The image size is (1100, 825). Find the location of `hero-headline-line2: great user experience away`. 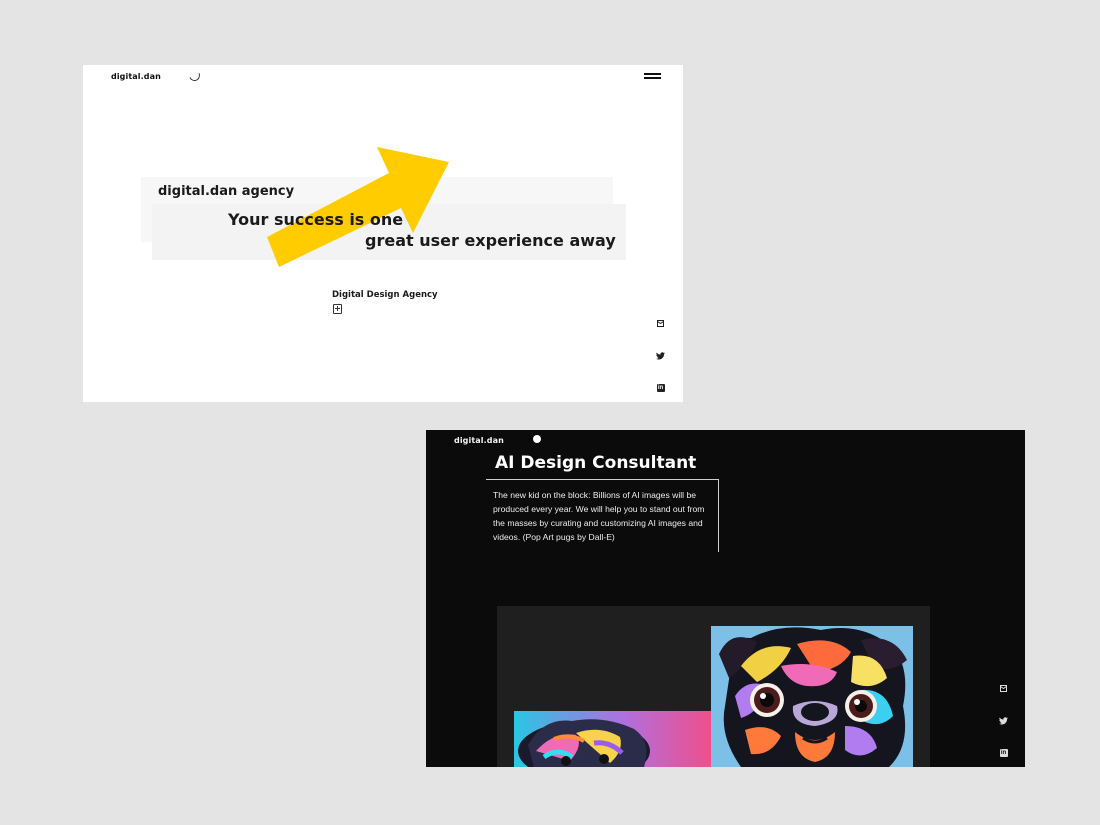

hero-headline-line2: great user experience away is located at coordinates (490, 240).